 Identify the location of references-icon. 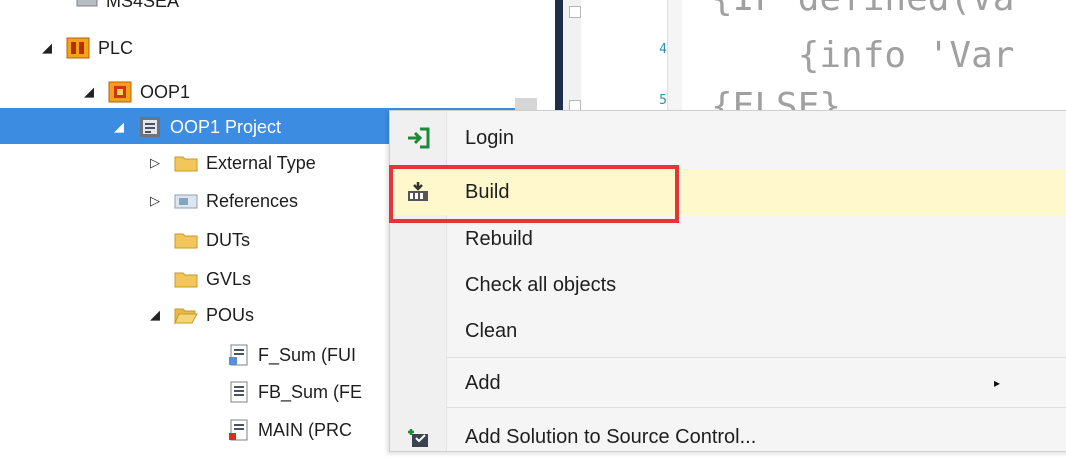
(186, 201).